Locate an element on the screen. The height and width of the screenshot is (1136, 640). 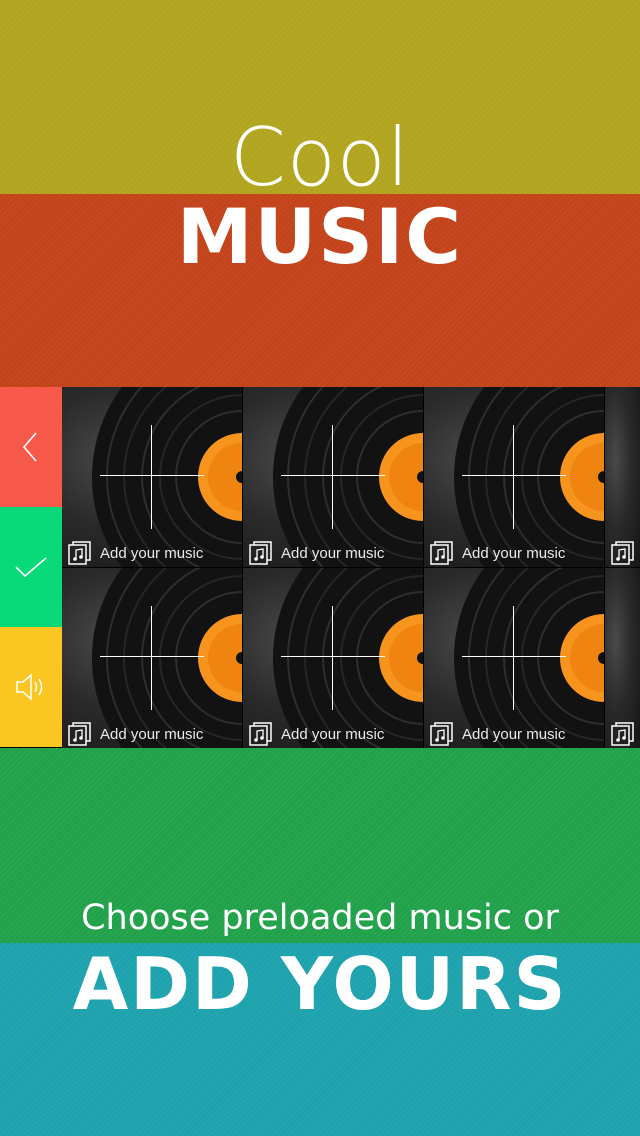
confirm-button is located at coordinates (31, 567).